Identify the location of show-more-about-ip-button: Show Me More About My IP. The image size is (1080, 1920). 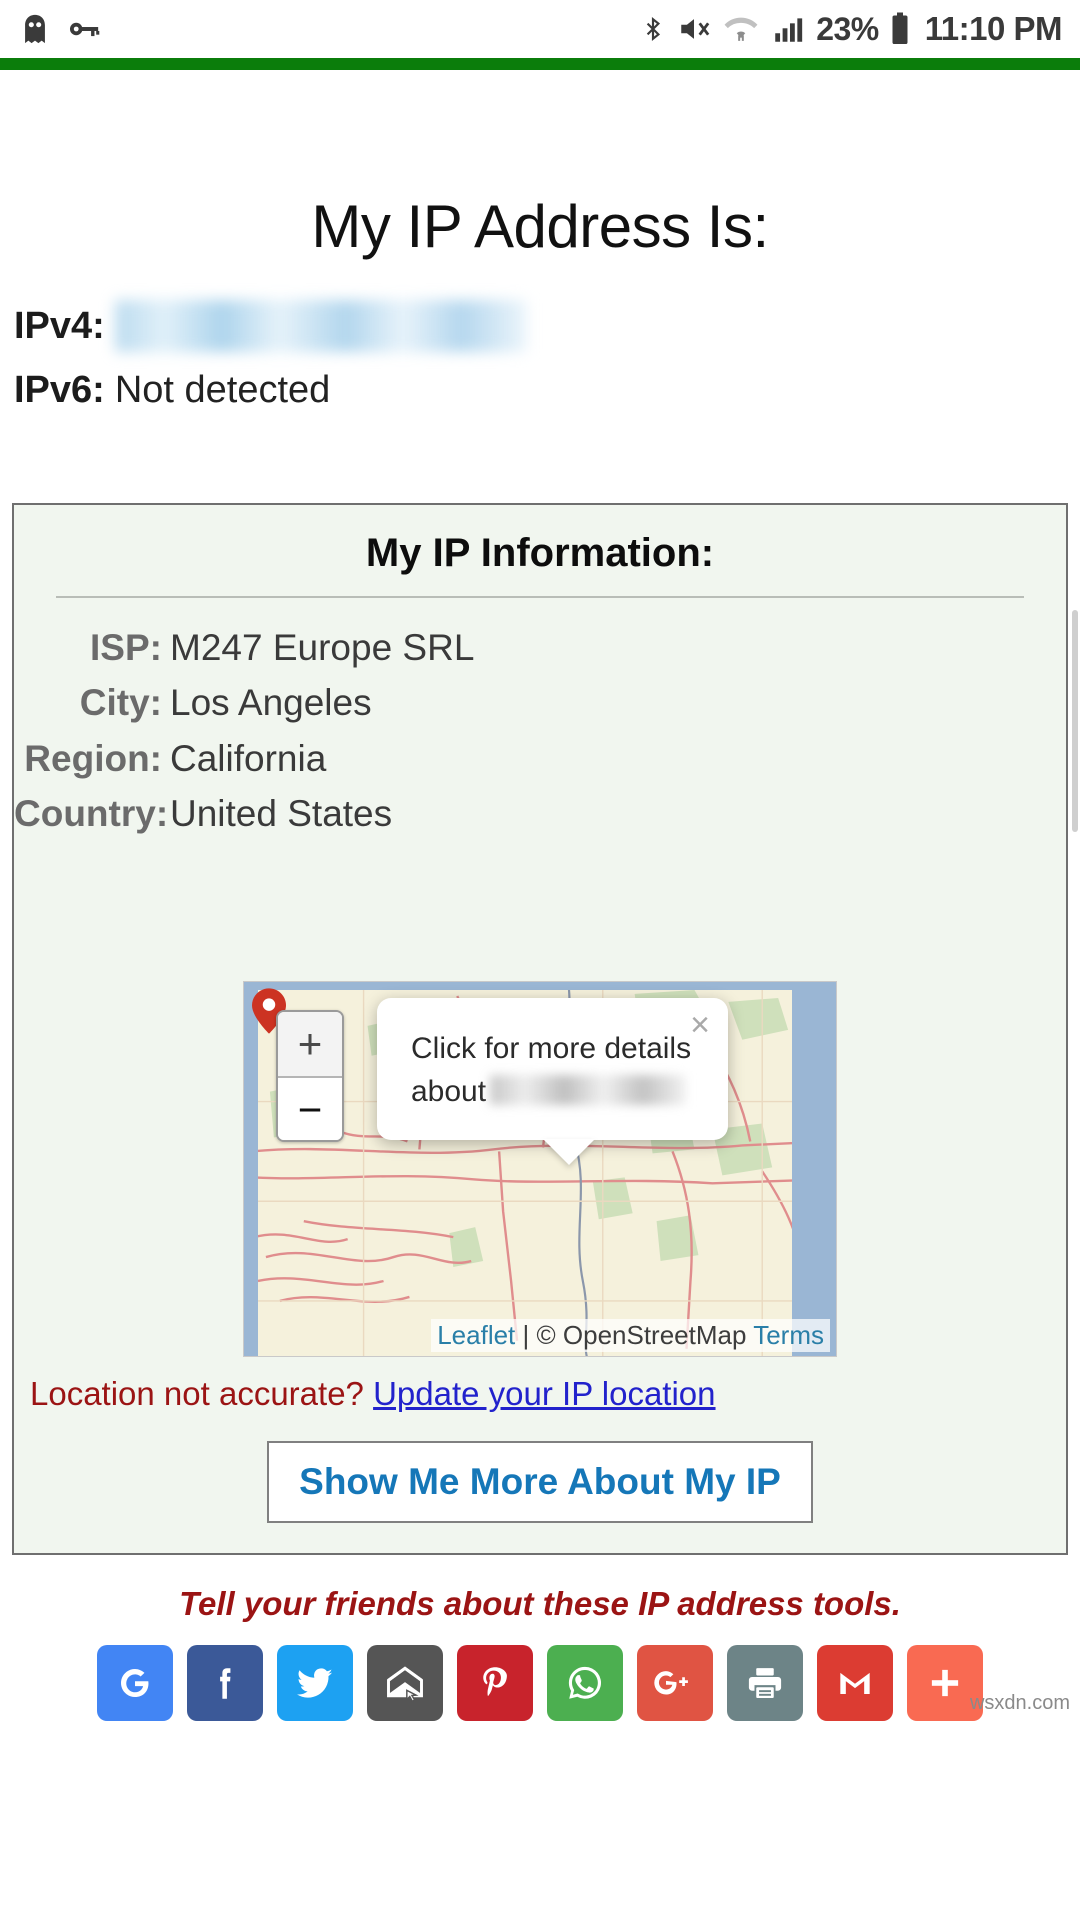
(540, 1482).